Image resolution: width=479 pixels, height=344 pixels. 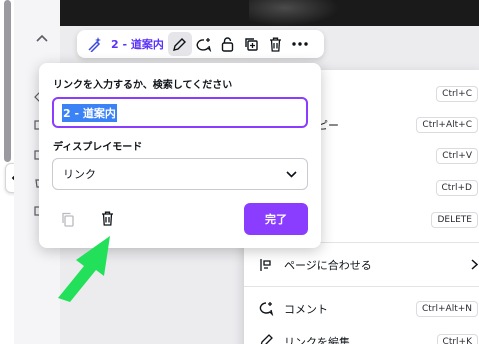 What do you see at coordinates (361, 286) in the screenshot?
I see `menu-divider` at bounding box center [361, 286].